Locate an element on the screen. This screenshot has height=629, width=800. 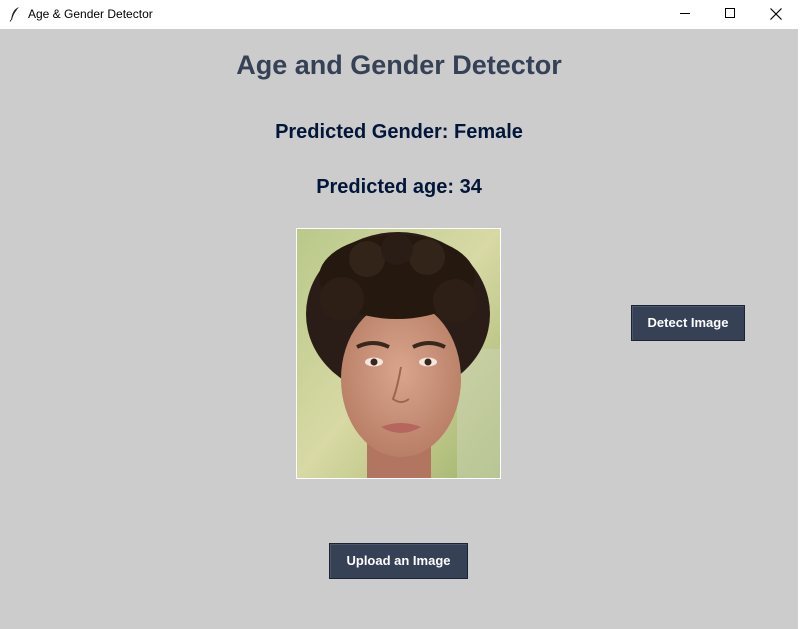
page-title: Age and Gender Detector is located at coordinates (399, 65).